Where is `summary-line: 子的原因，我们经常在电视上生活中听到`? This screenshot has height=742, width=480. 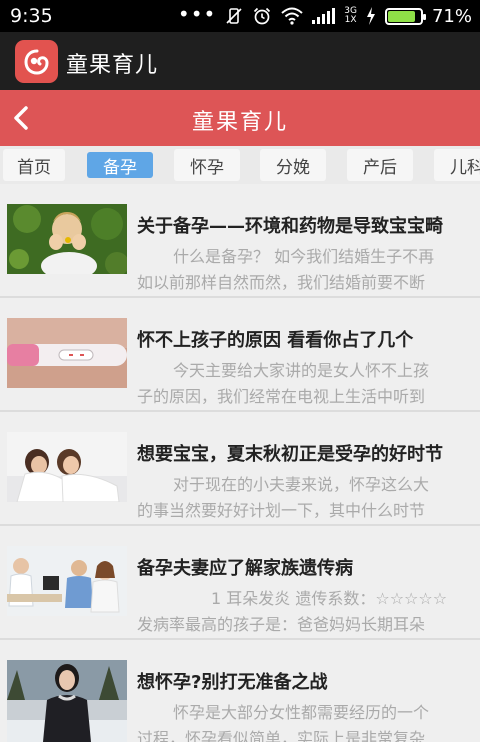
summary-line: 子的原因，我们经常在电视上生活中听到 is located at coordinates (281, 396).